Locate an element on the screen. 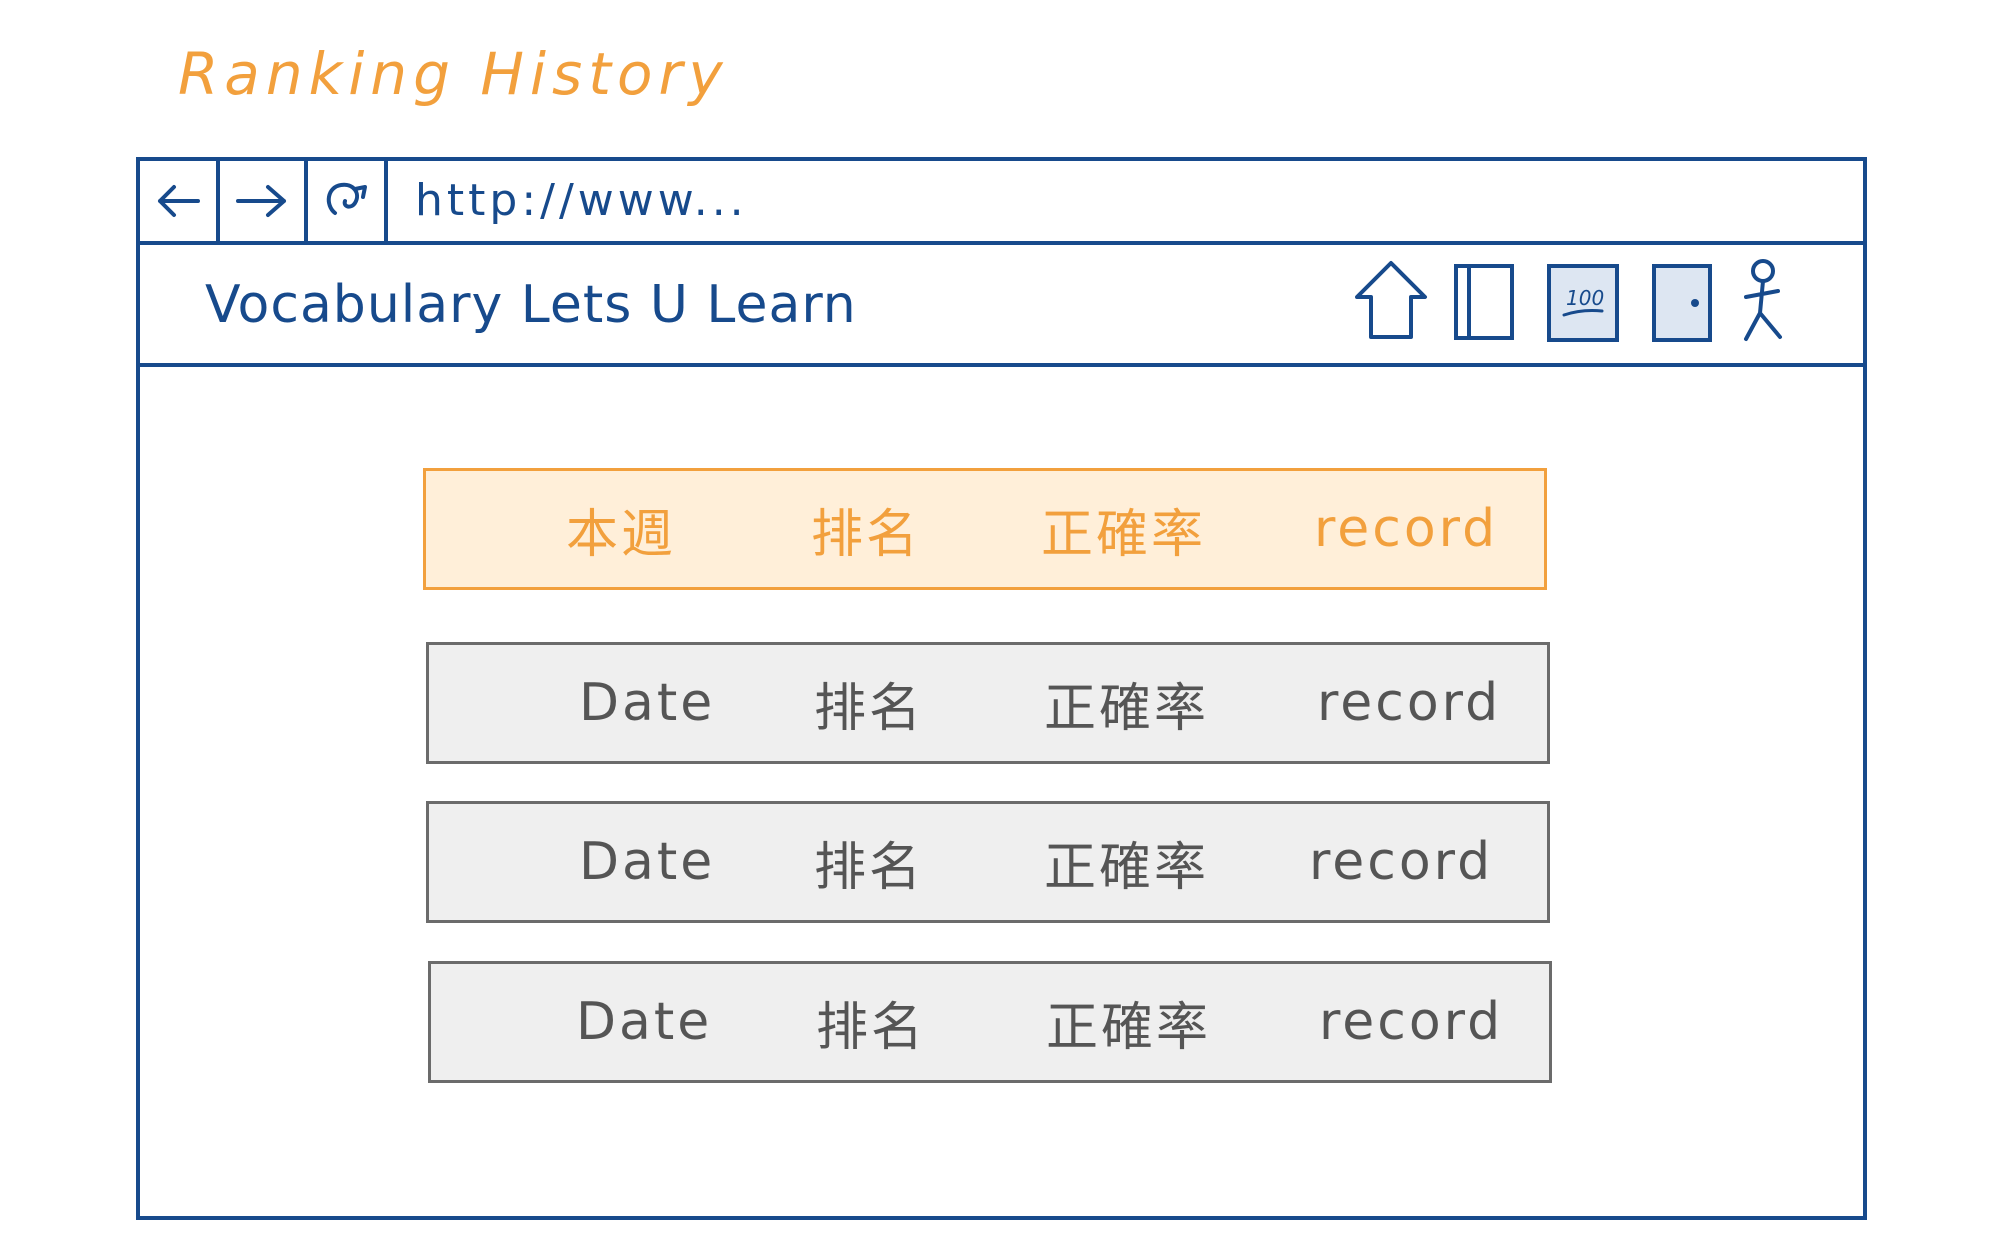 The image size is (1999, 1250). logout-button is located at coordinates (1682, 303).